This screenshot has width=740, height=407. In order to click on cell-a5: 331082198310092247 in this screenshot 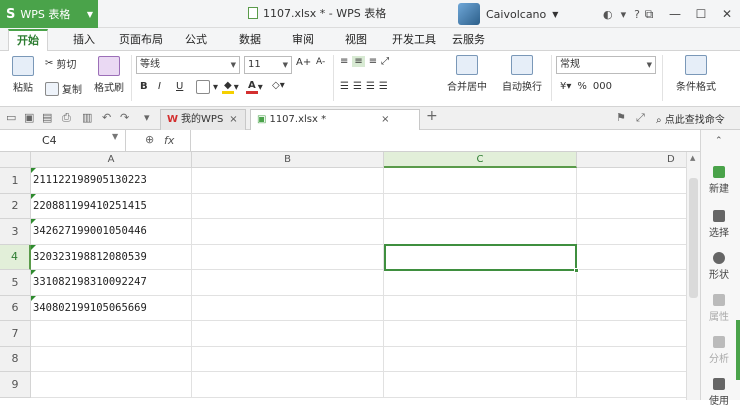, I will do `click(111, 283)`.